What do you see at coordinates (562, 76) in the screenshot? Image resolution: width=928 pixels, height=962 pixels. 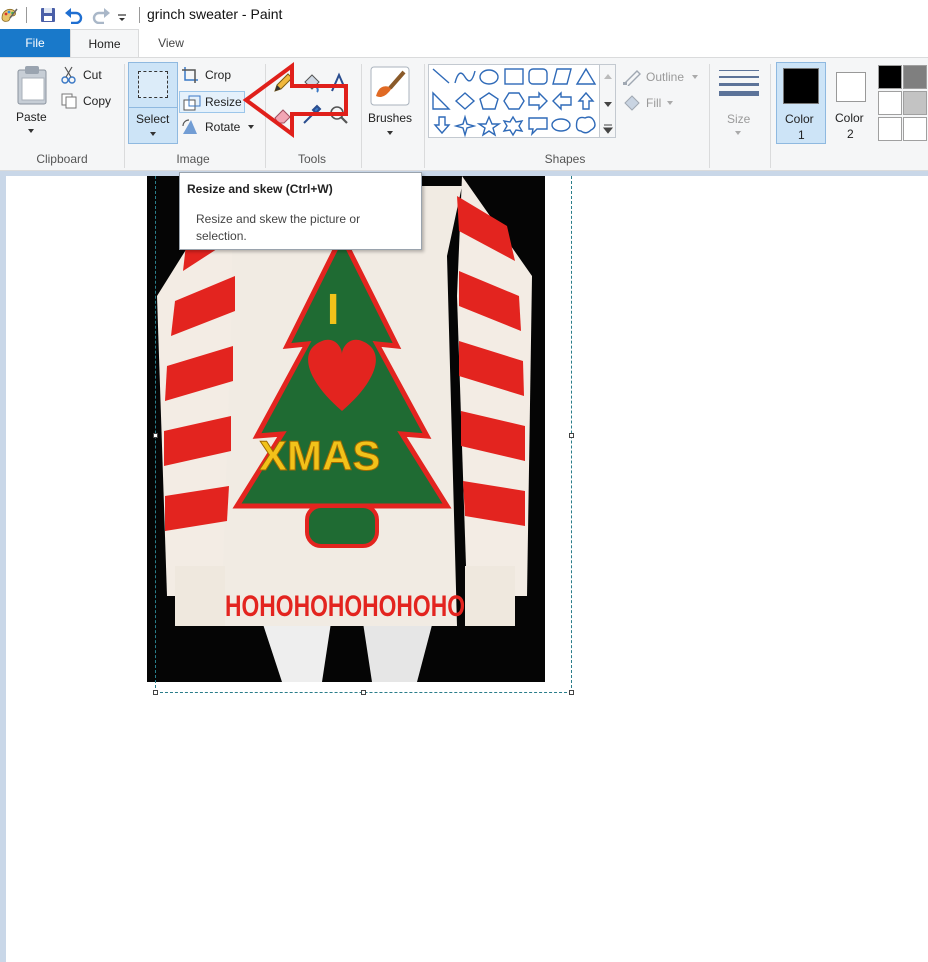 I see `polygon-shape-icon` at bounding box center [562, 76].